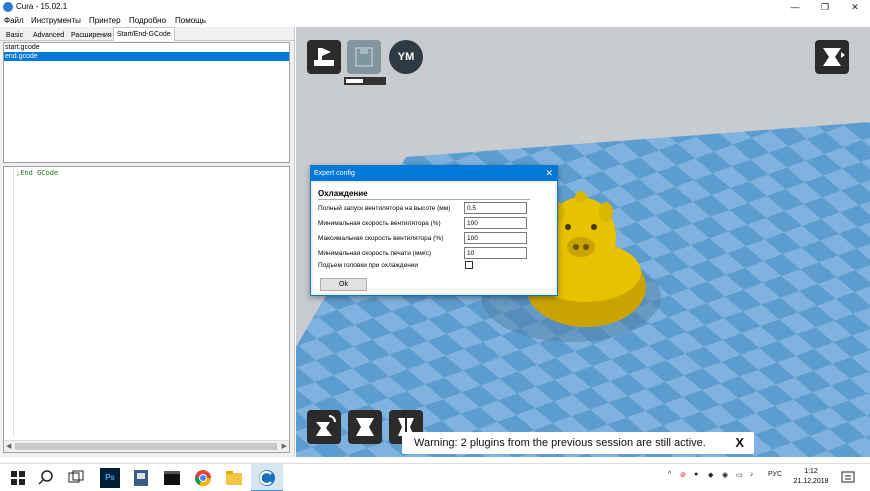  What do you see at coordinates (14, 35) in the screenshot?
I see `tab-basic: Basic` at bounding box center [14, 35].